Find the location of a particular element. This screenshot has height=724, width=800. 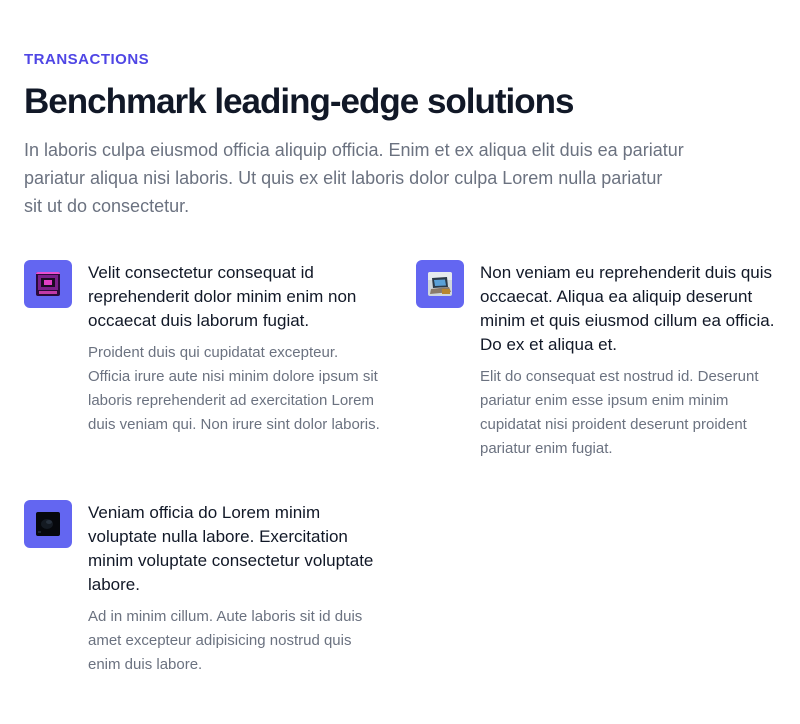

photo-thumbnail-icon is located at coordinates (48, 284).